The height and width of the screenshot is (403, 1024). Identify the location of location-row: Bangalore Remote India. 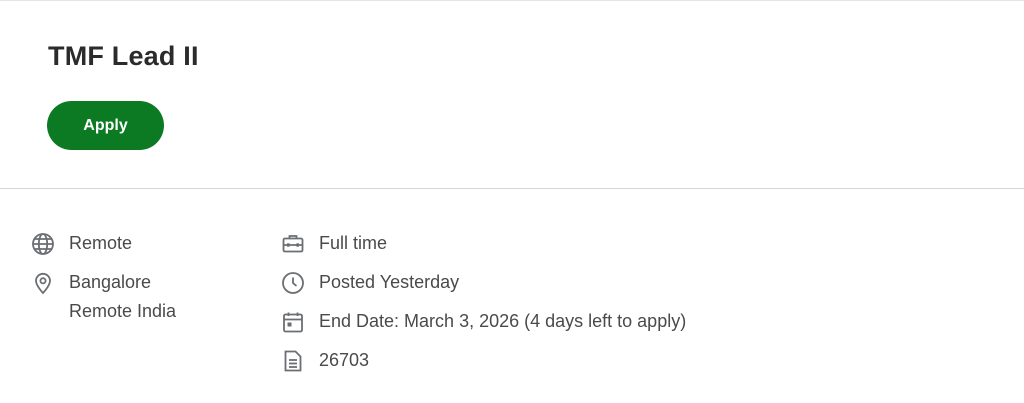
(103, 298).